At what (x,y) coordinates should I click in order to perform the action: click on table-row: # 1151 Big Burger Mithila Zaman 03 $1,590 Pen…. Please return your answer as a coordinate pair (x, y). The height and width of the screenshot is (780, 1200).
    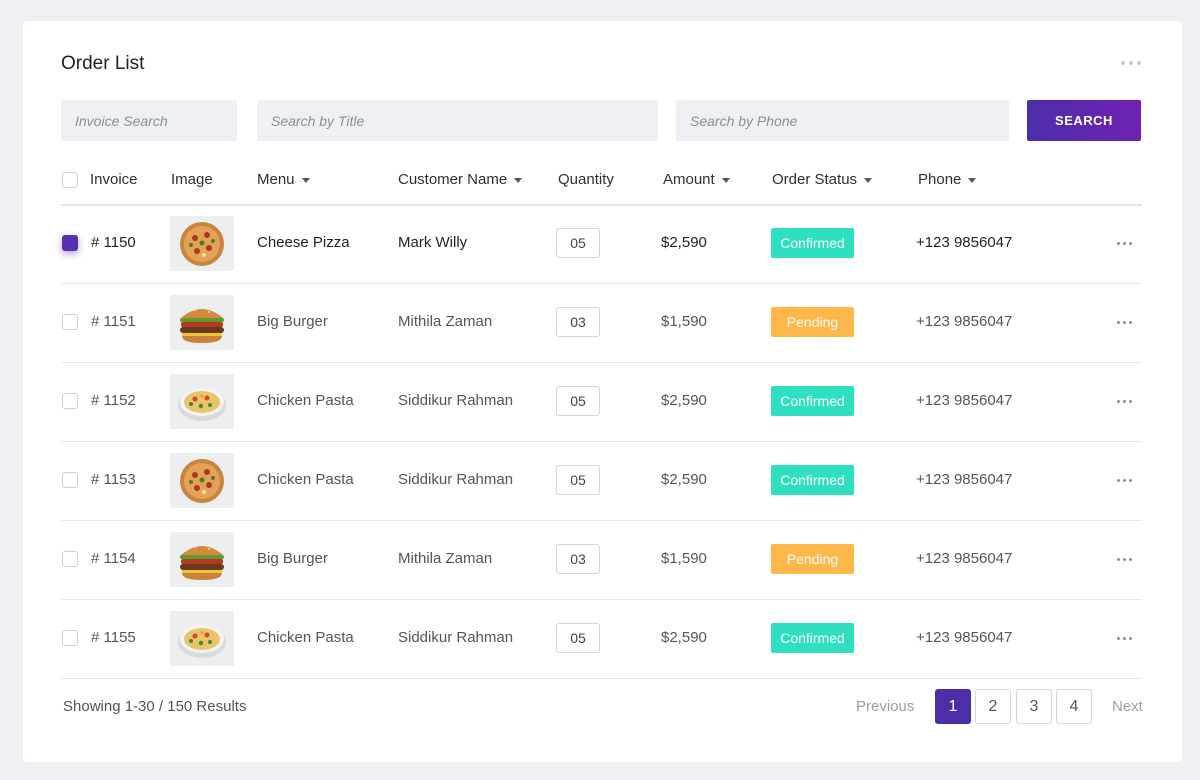
    Looking at the image, I should click on (601, 323).